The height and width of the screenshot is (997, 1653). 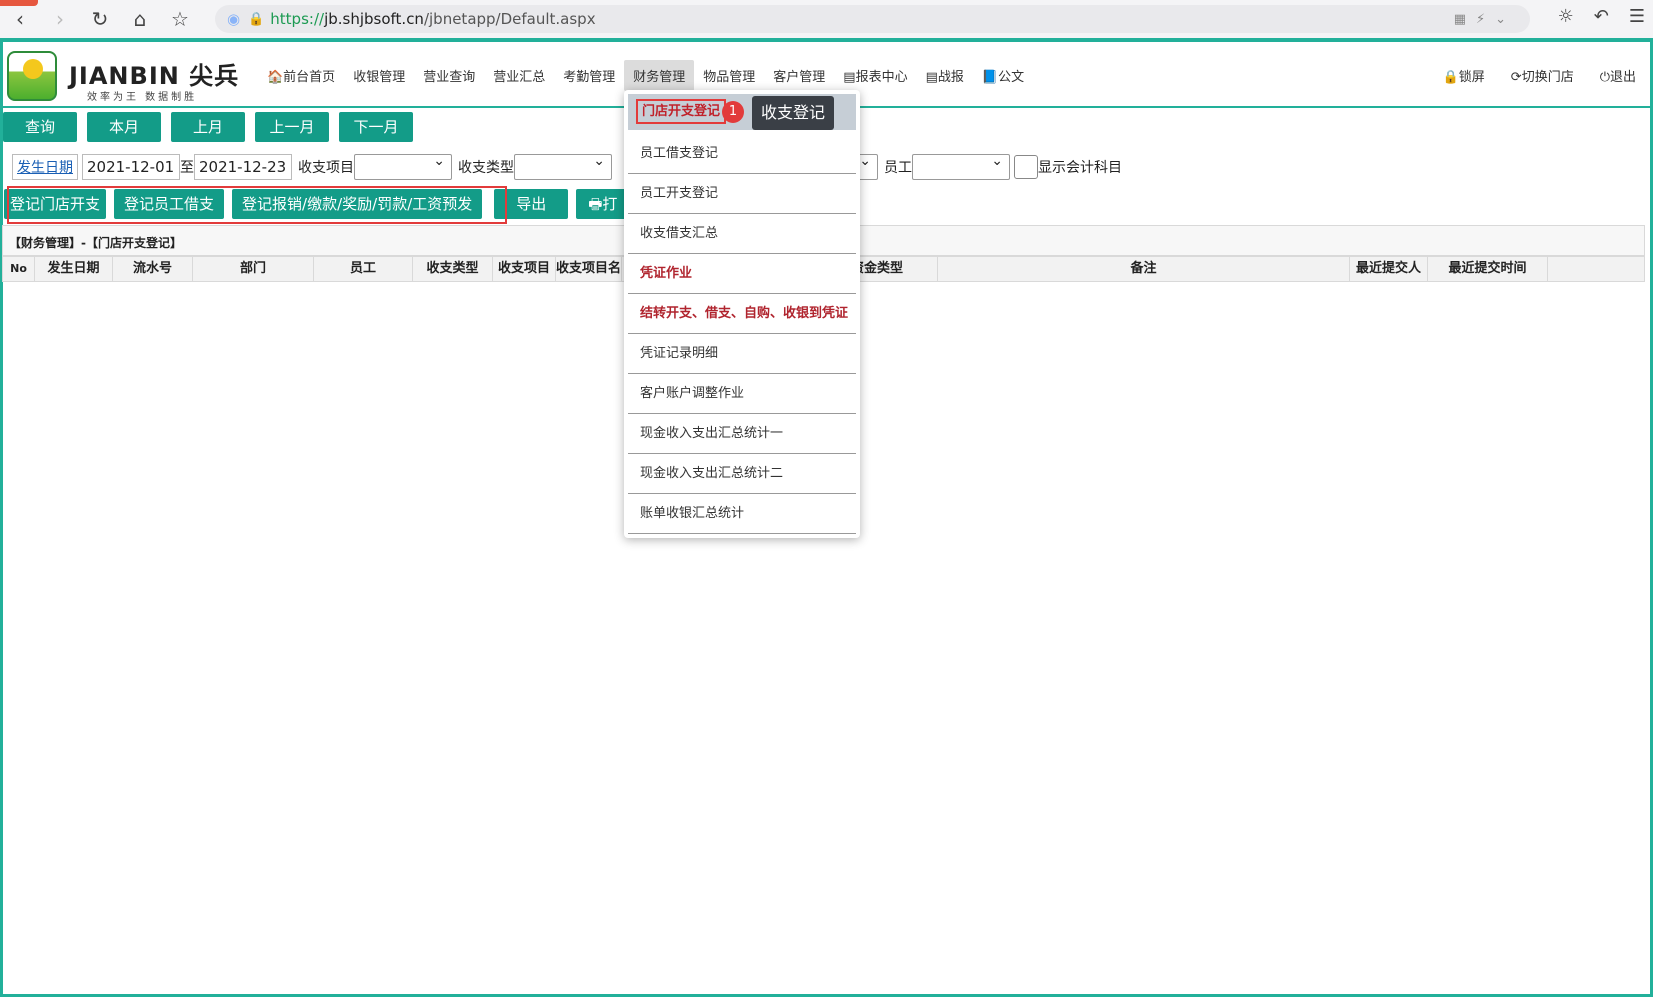 I want to click on url-host: jb.shjbsoft.cn, so click(x=374, y=19).